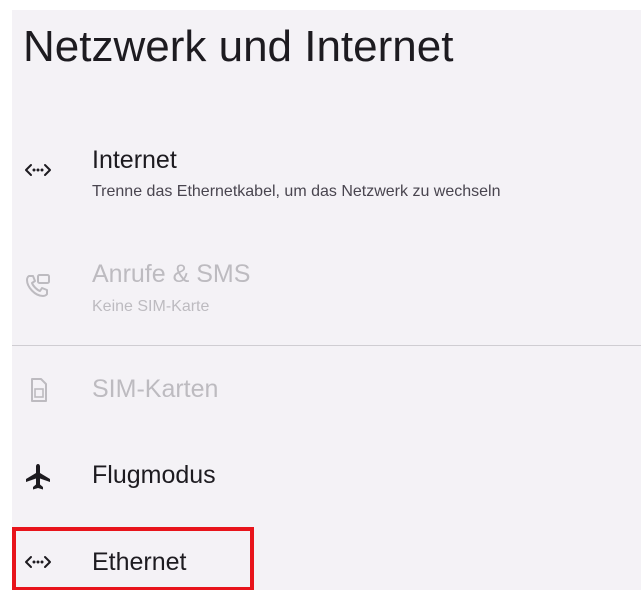 This screenshot has height=590, width=641. Describe the element at coordinates (151, 306) in the screenshot. I see `settings-item-summary: Keine SIM-Karte` at that location.